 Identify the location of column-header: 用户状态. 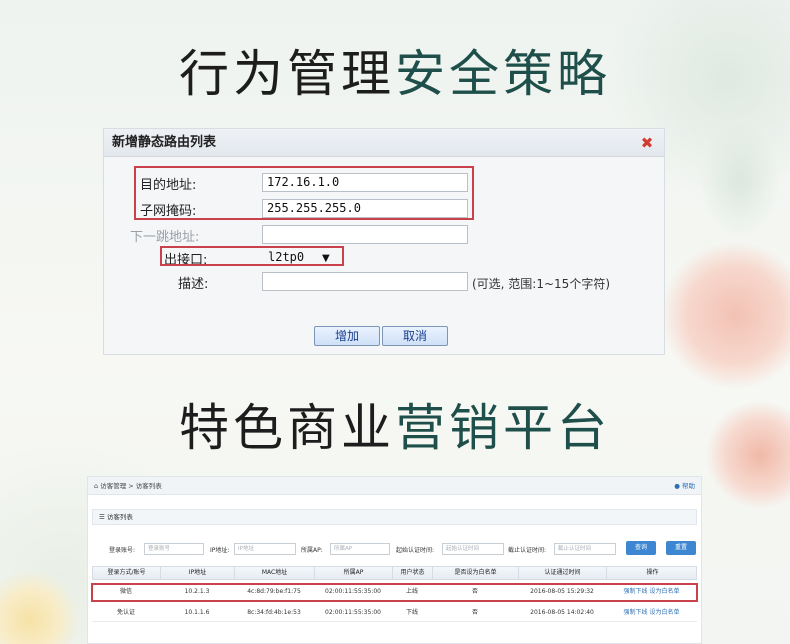
(413, 573).